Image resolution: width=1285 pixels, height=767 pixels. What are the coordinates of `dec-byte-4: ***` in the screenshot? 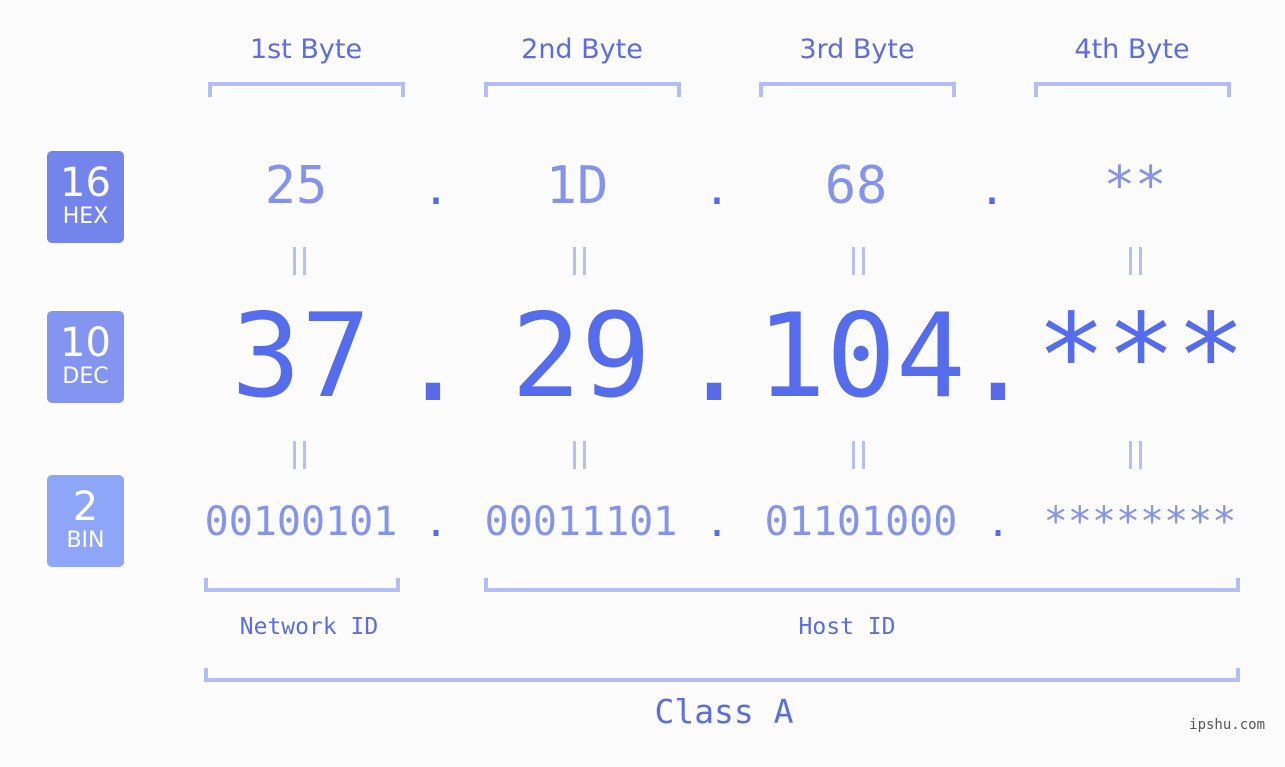 It's located at (1141, 356).